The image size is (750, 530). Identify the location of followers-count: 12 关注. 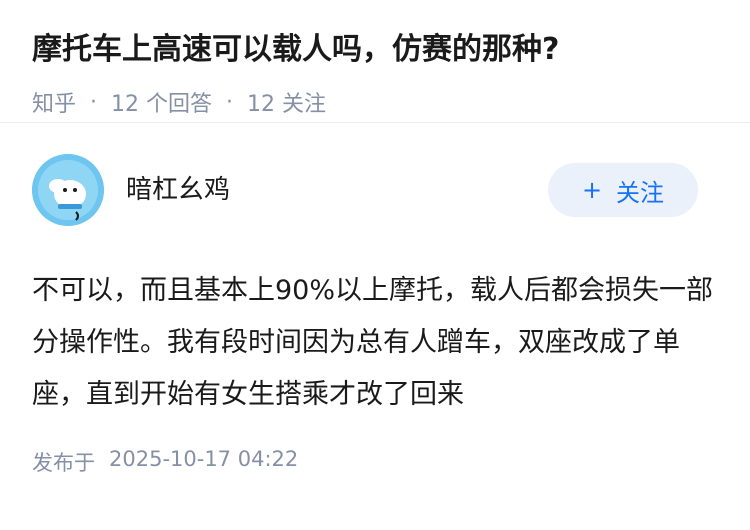
(286, 102).